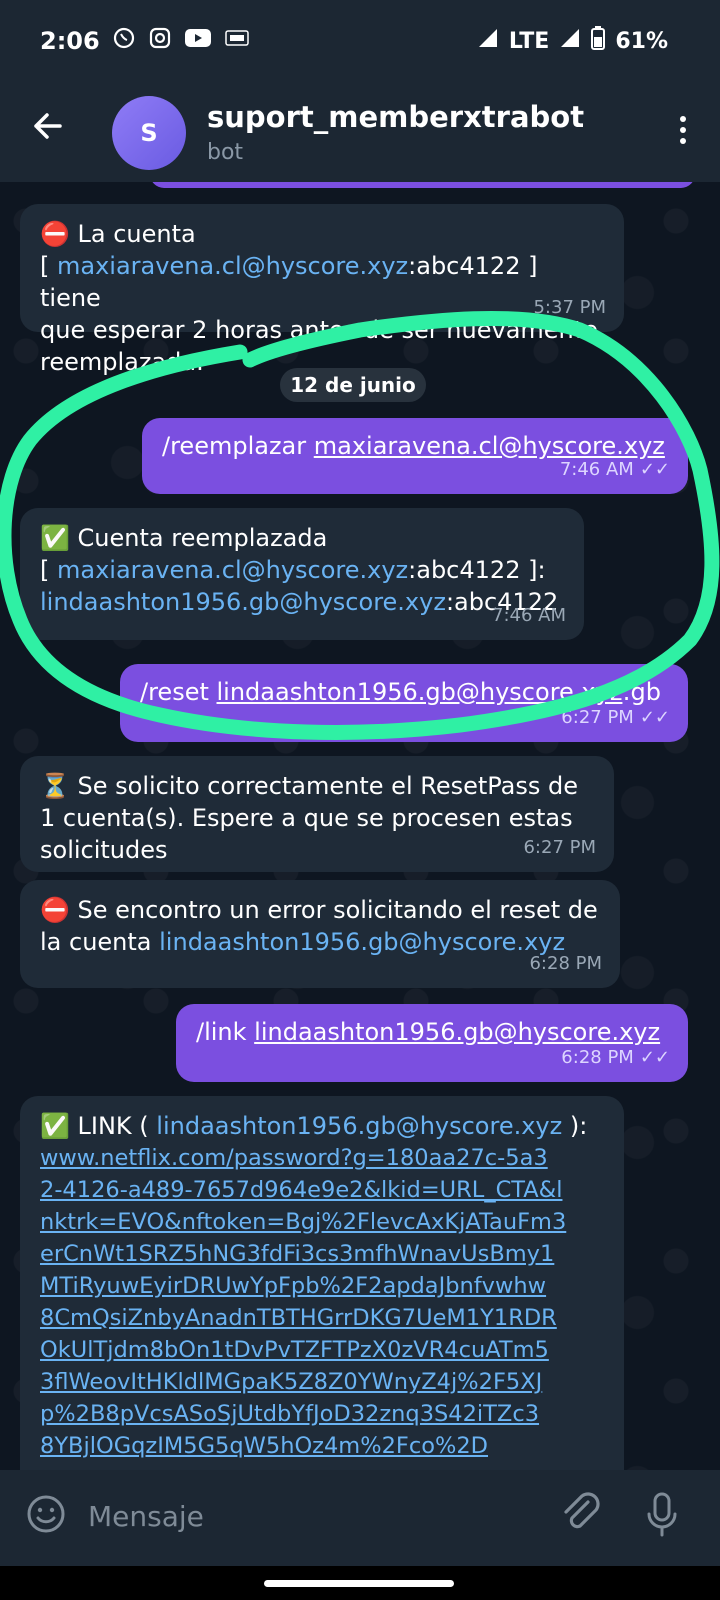 This screenshot has width=720, height=1600. What do you see at coordinates (145, 41) in the screenshot?
I see `status-left: 2:06` at bounding box center [145, 41].